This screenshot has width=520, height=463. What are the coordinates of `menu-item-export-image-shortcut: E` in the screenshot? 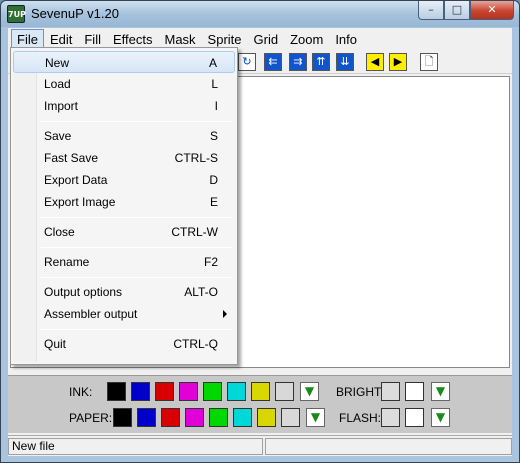 It's located at (213, 202).